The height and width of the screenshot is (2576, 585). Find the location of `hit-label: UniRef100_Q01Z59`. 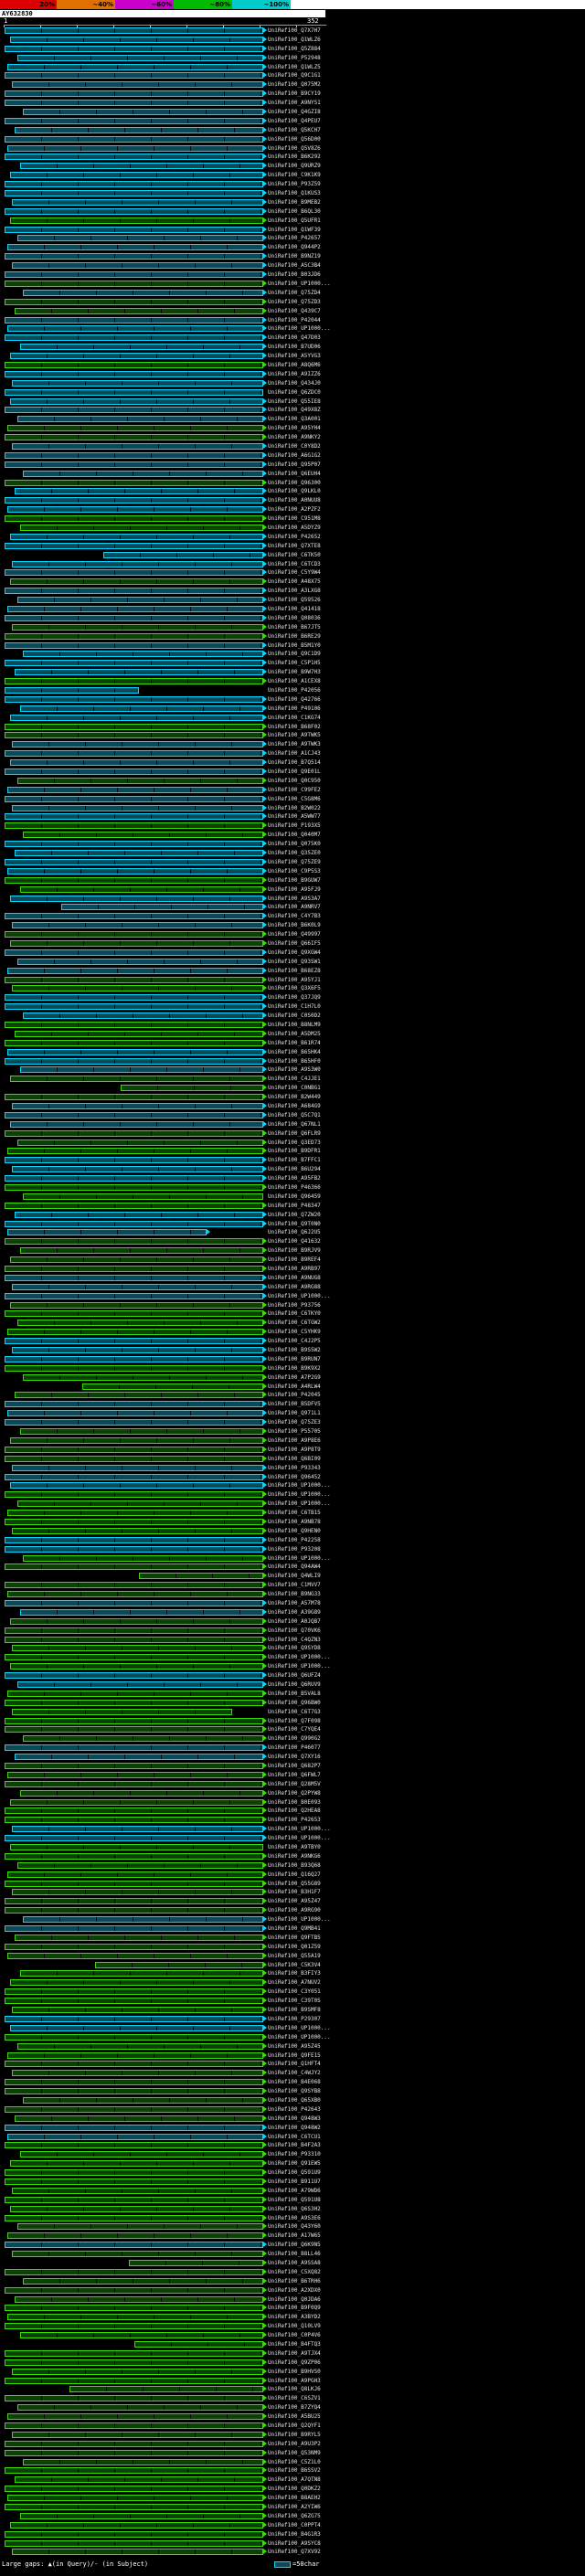

hit-label: UniRef100_Q01Z59 is located at coordinates (295, 1947).